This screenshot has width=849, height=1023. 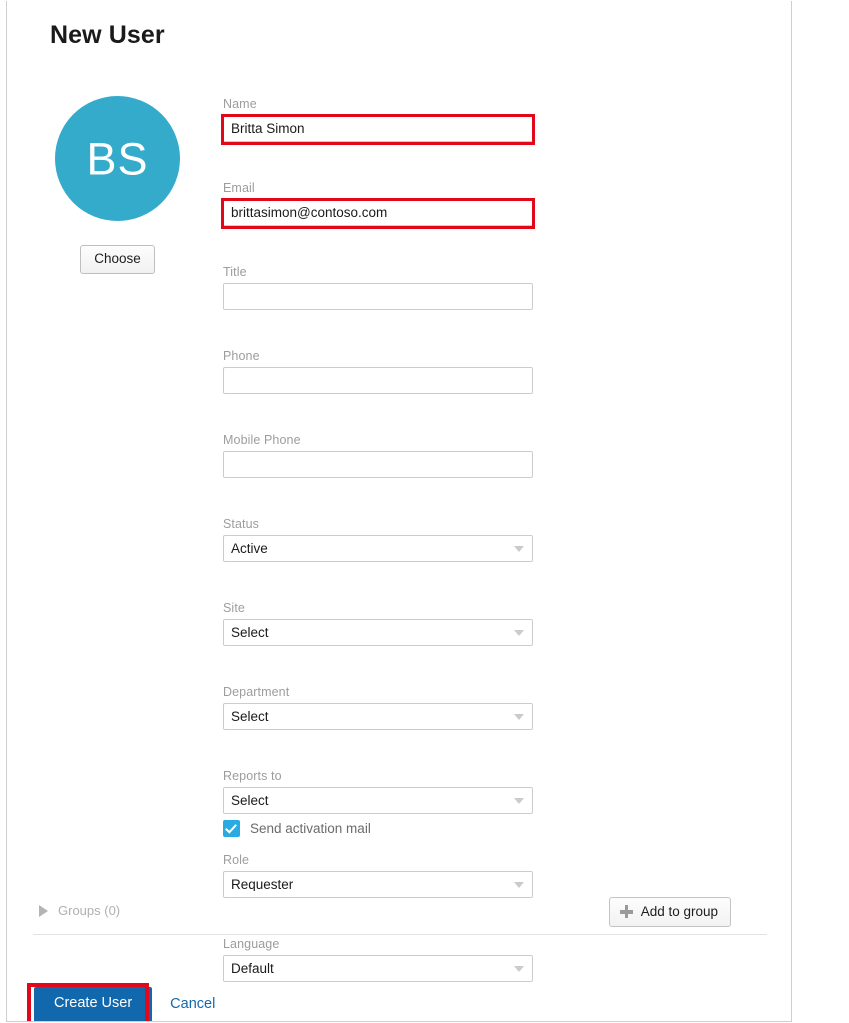 I want to click on field-label: Role, so click(x=236, y=860).